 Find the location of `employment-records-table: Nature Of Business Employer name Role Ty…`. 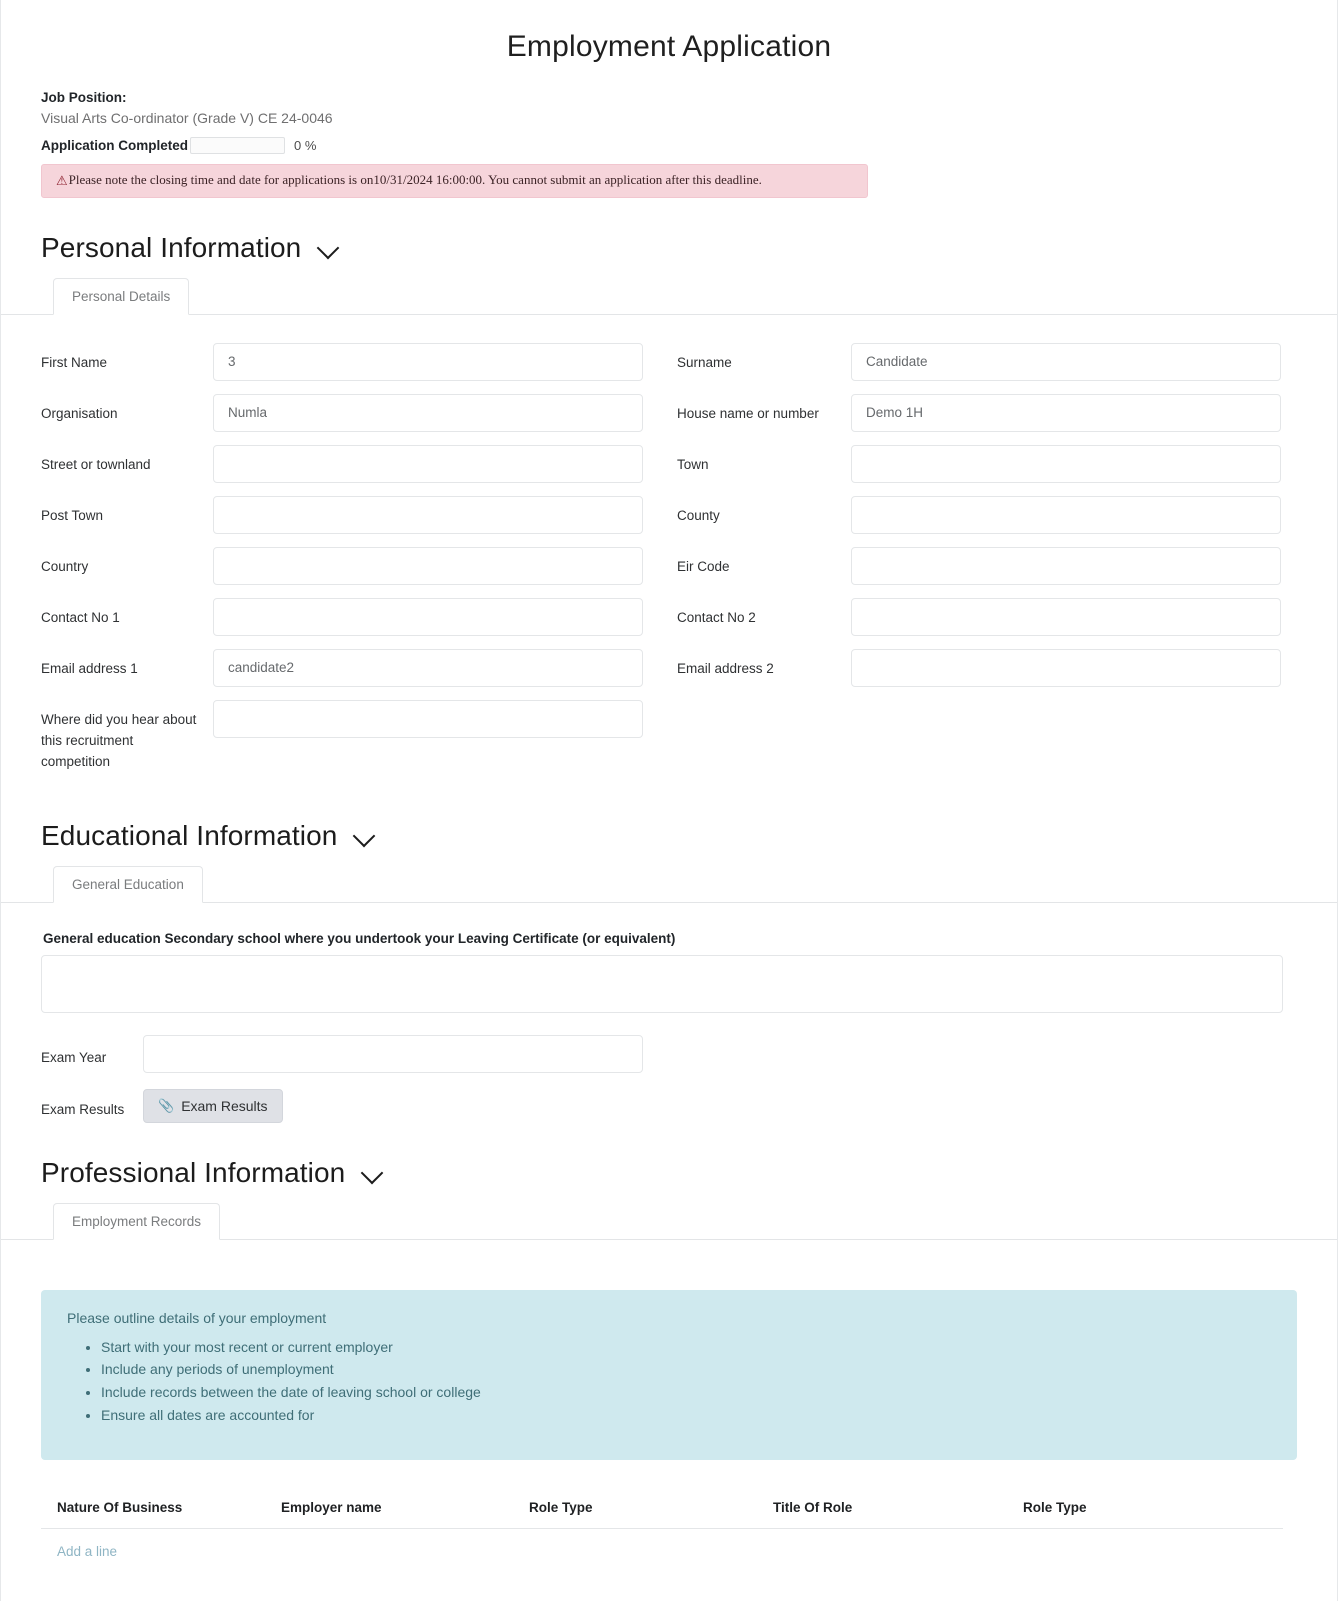

employment-records-table: Nature Of Business Employer name Role Ty… is located at coordinates (662, 1512).